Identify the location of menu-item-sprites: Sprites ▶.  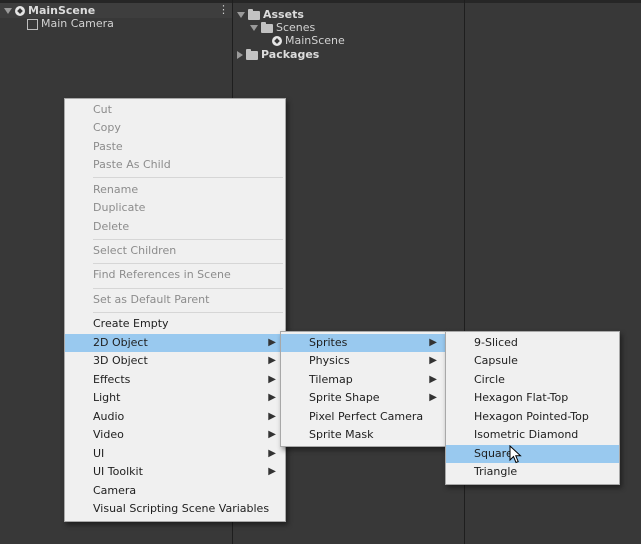
(363, 343).